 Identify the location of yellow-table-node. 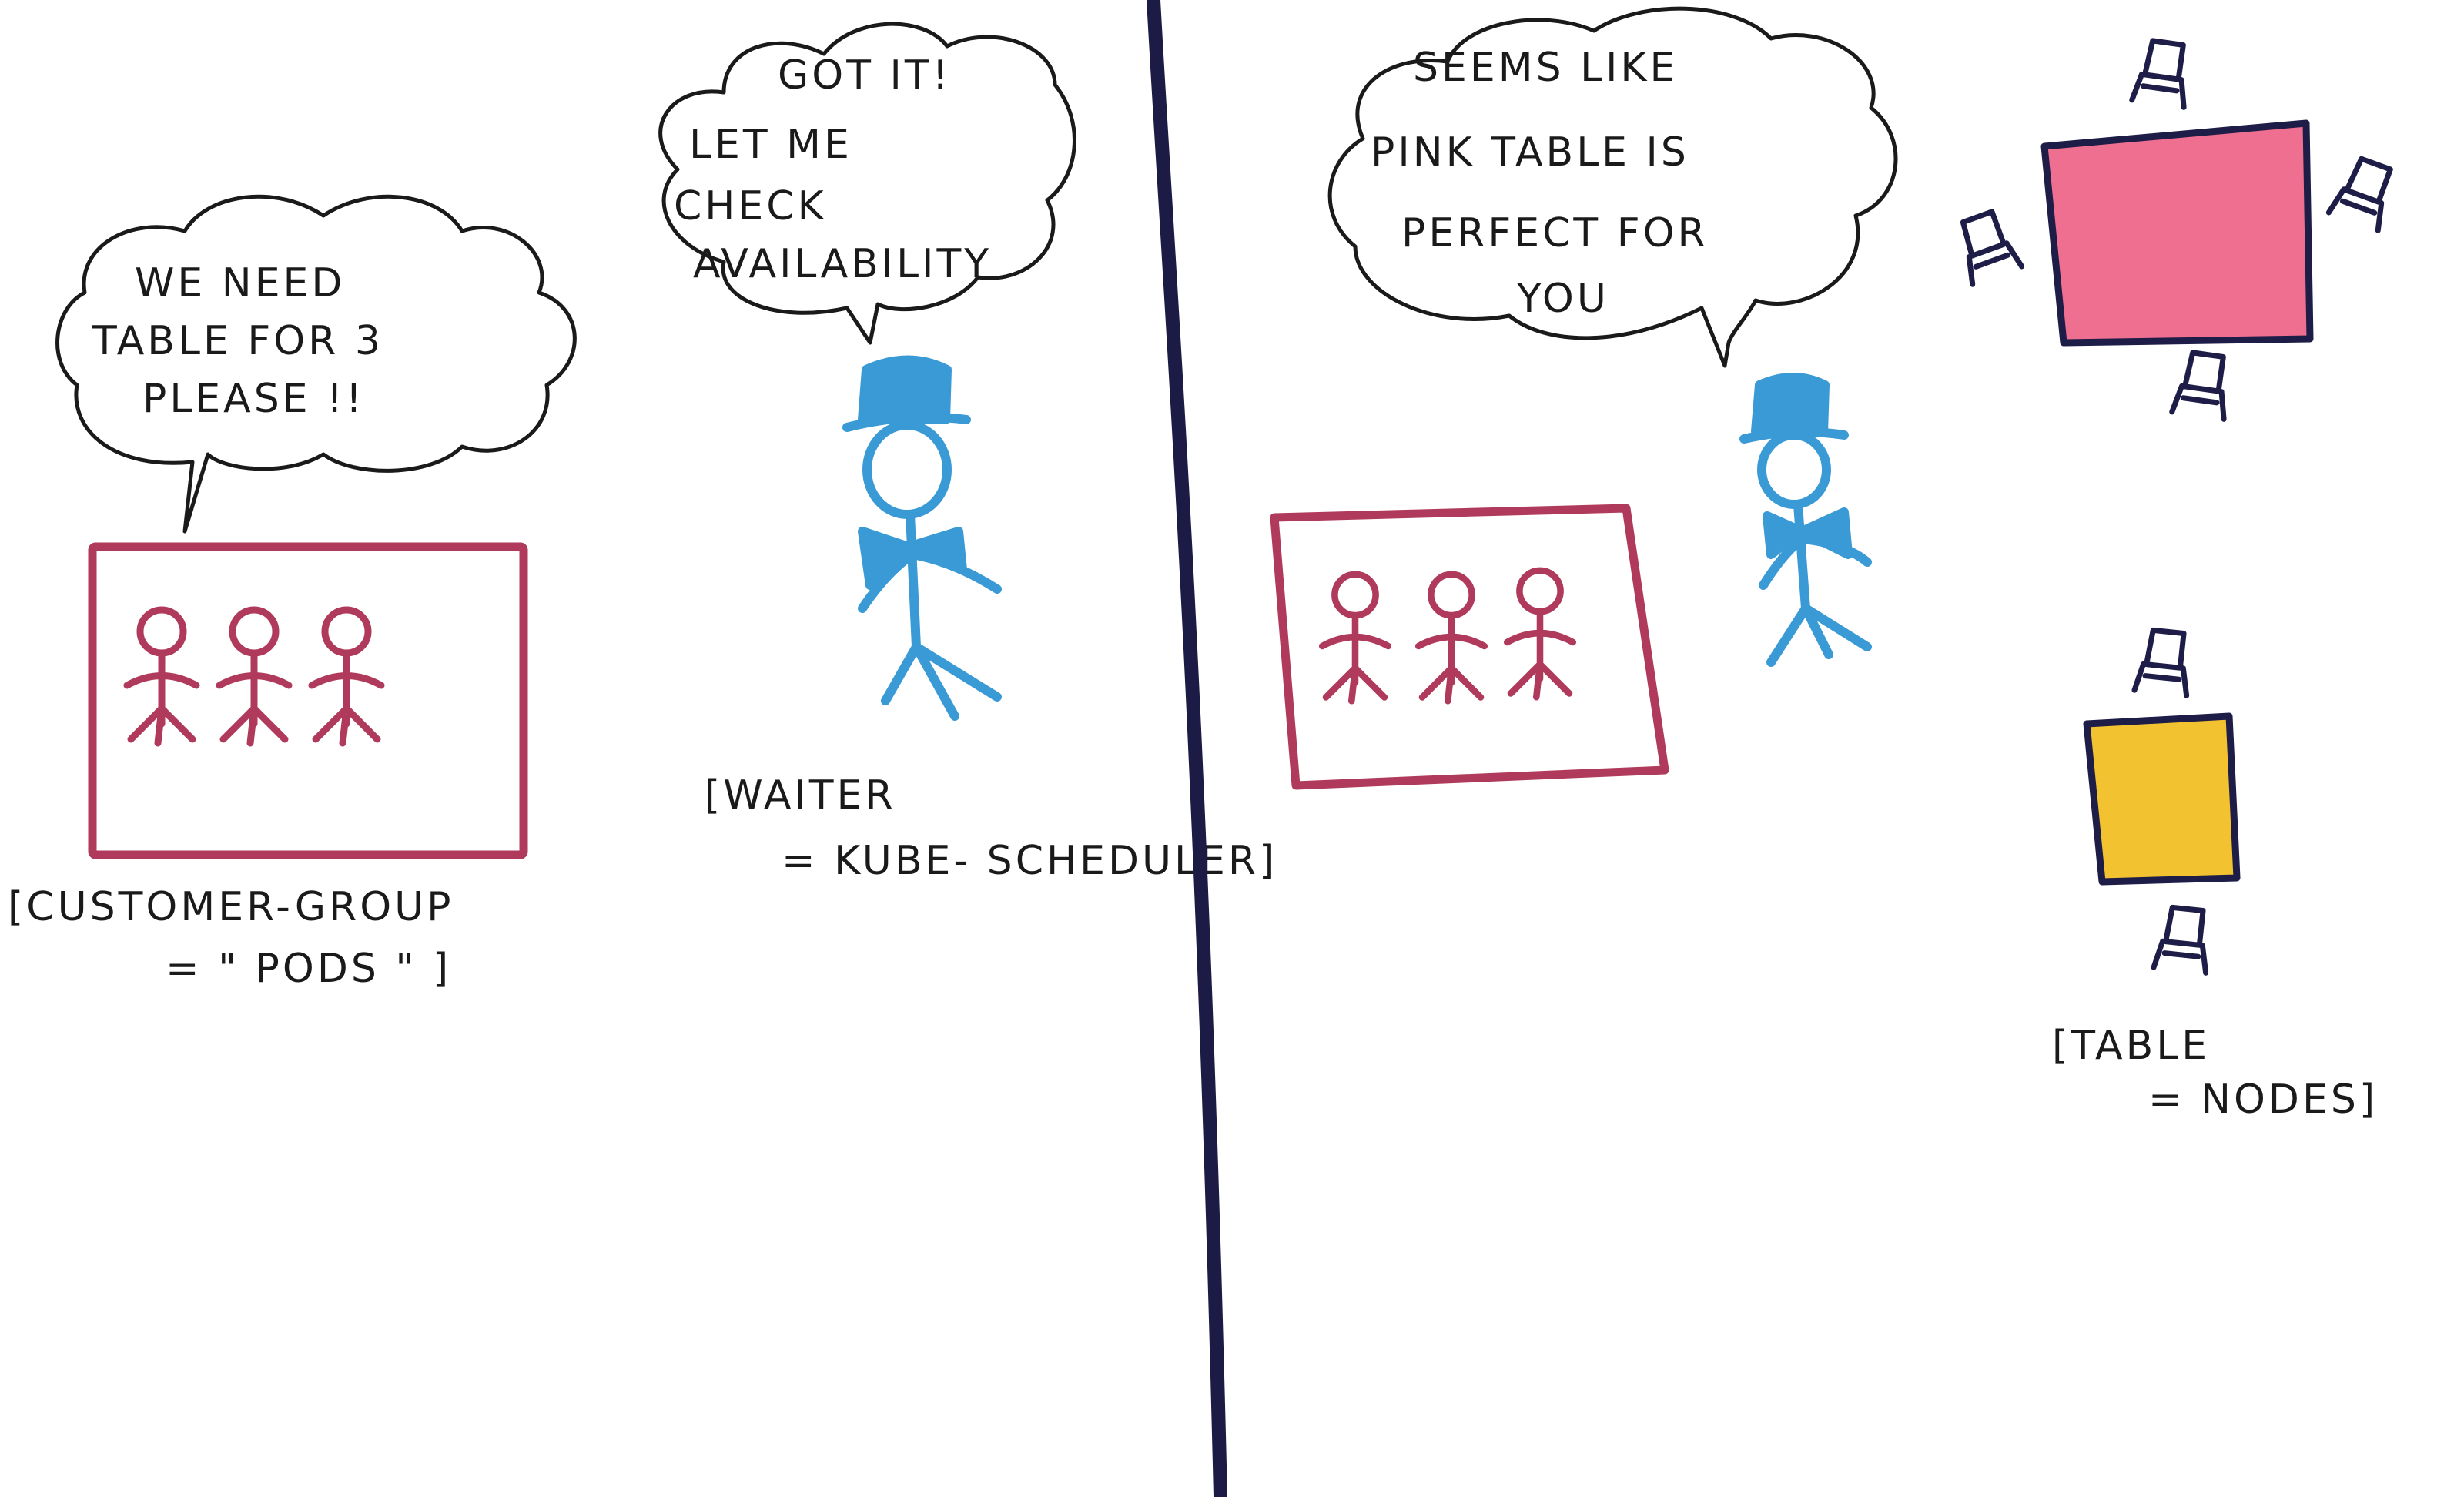
(2162, 801).